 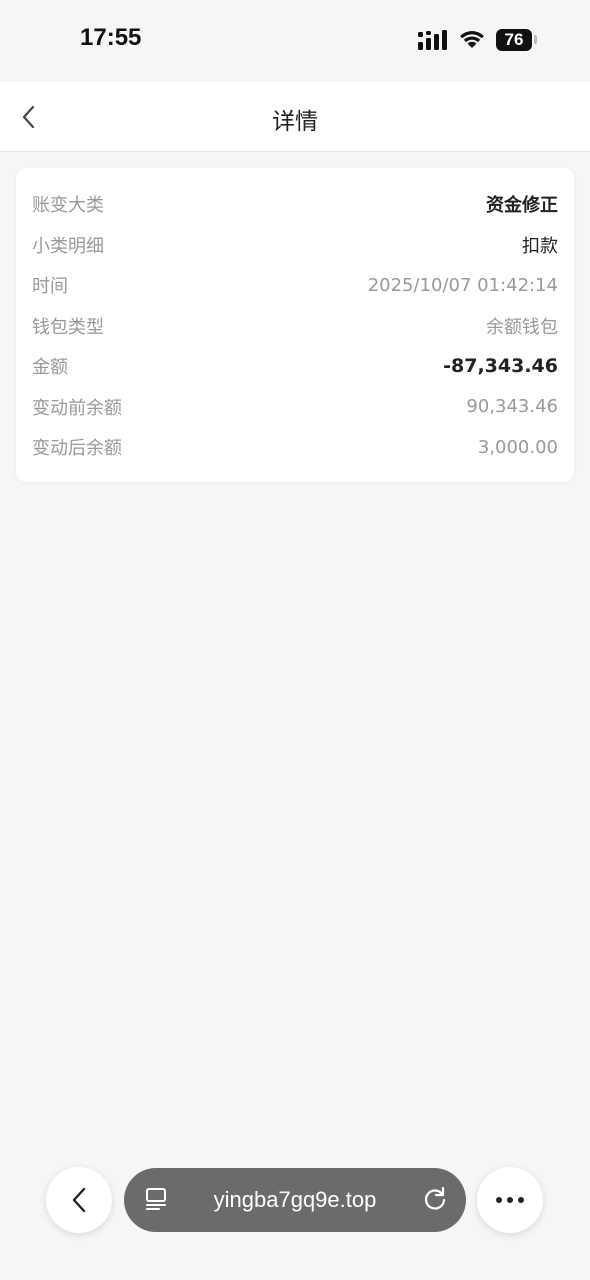 I want to click on url-text: yingba7gq9e.top, so click(x=295, y=1200).